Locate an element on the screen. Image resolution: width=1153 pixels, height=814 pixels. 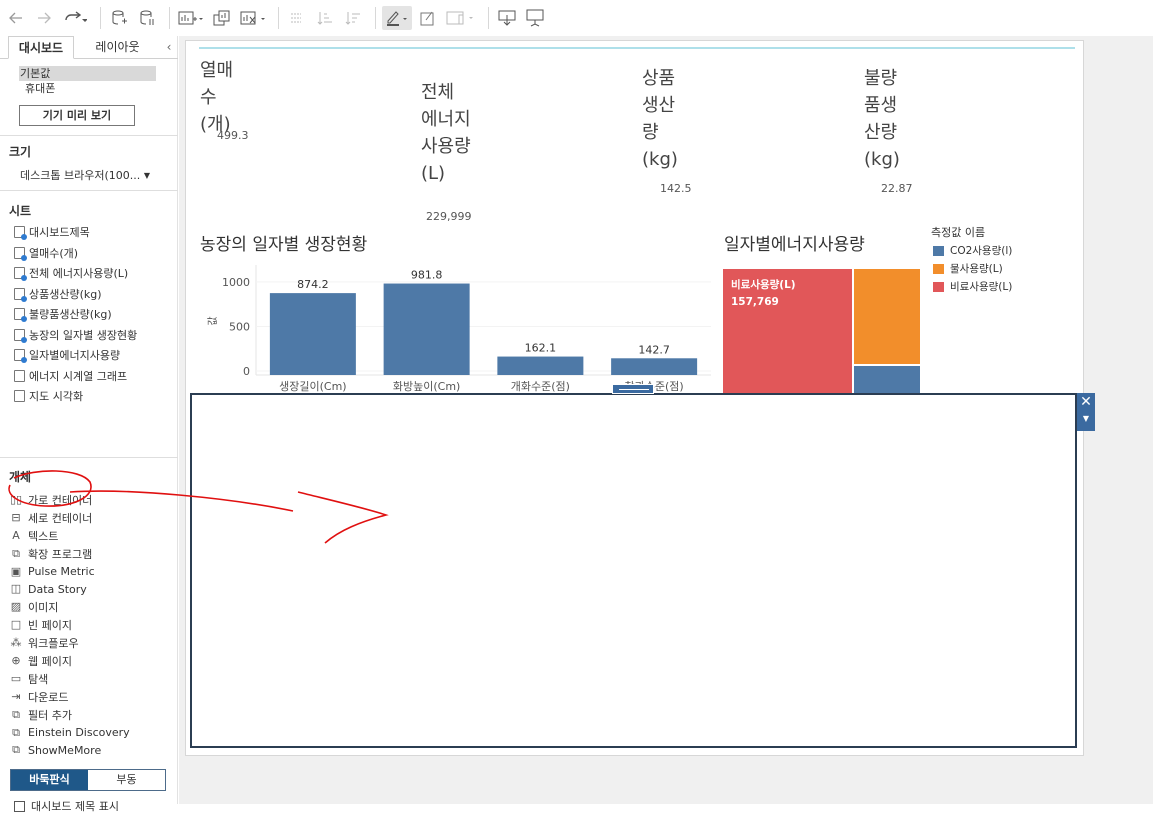
kpi-energy-label: 전체 에너지 사용량 (L) is located at coordinates (446, 133).